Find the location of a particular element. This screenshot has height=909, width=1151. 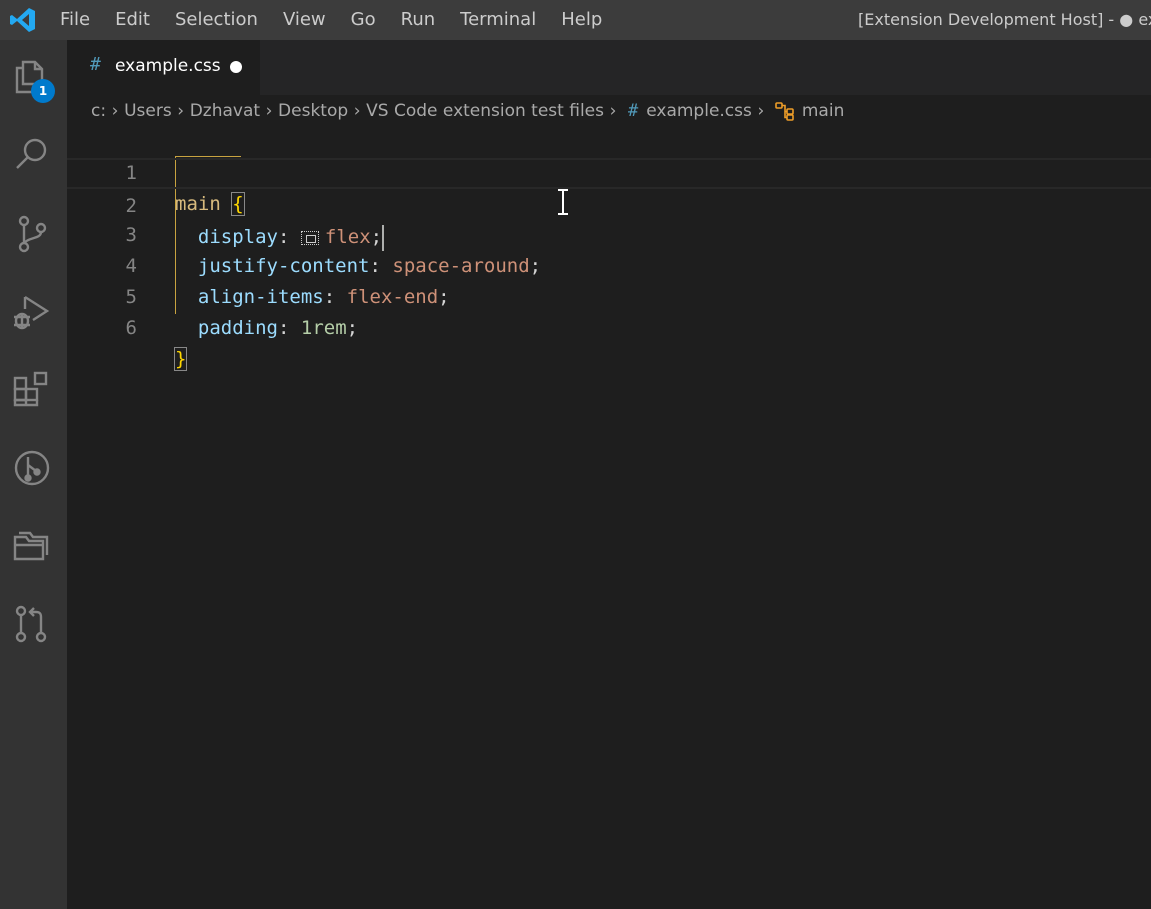

symbol-class-icon is located at coordinates (784, 111).